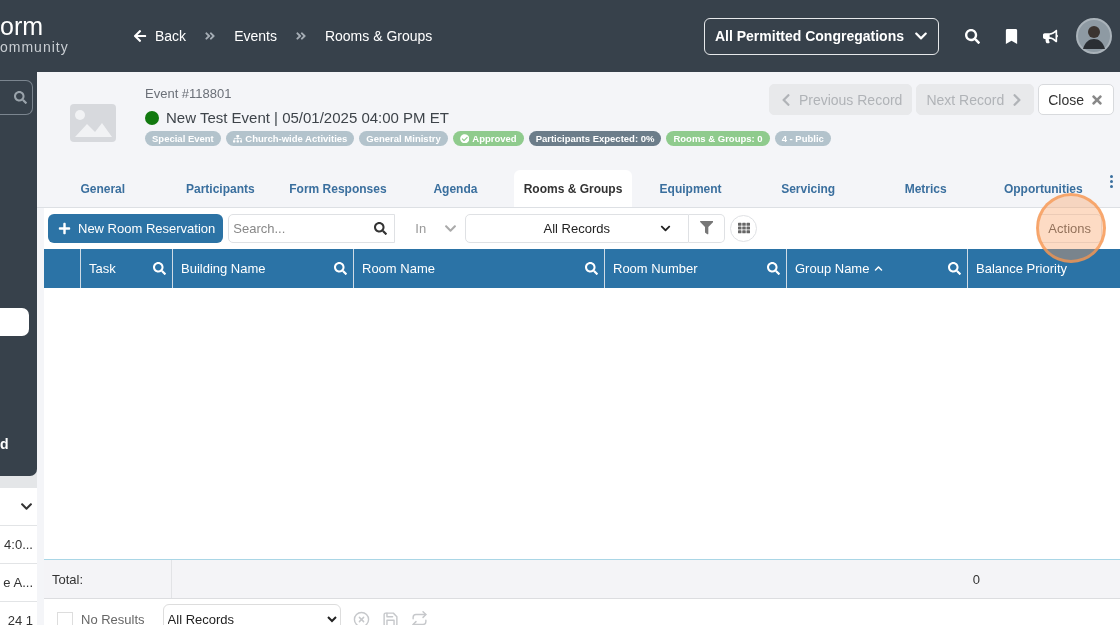 Image resolution: width=1120 pixels, height=625 pixels. What do you see at coordinates (64, 228) in the screenshot?
I see `plus-icon` at bounding box center [64, 228].